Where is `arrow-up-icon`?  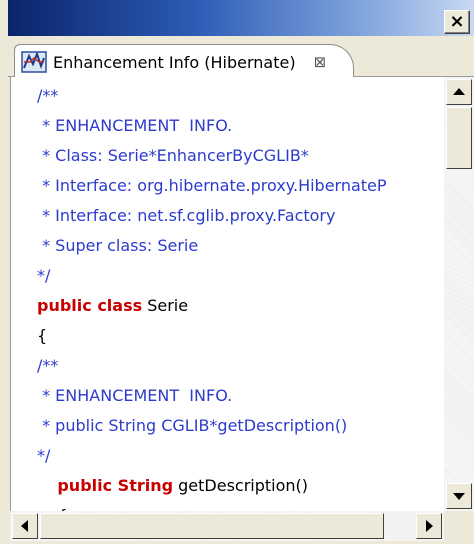
arrow-up-icon is located at coordinates (459, 91).